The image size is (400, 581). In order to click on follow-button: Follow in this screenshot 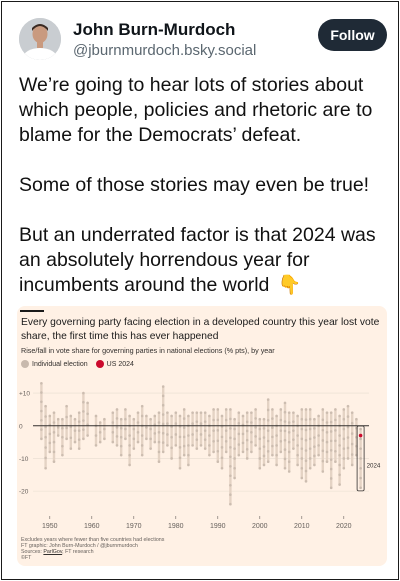, I will do `click(352, 35)`.